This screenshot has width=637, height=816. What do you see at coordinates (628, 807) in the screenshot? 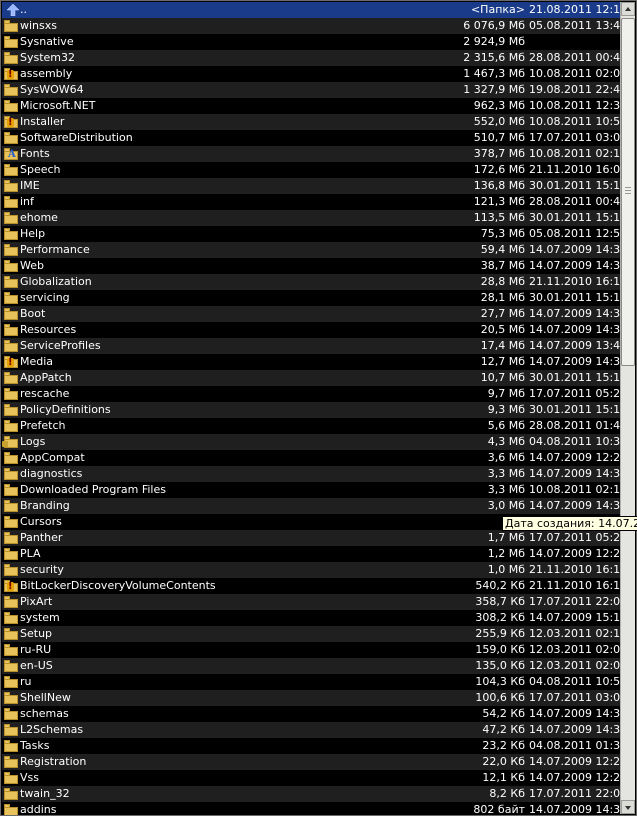
I see `scroll-down-button` at bounding box center [628, 807].